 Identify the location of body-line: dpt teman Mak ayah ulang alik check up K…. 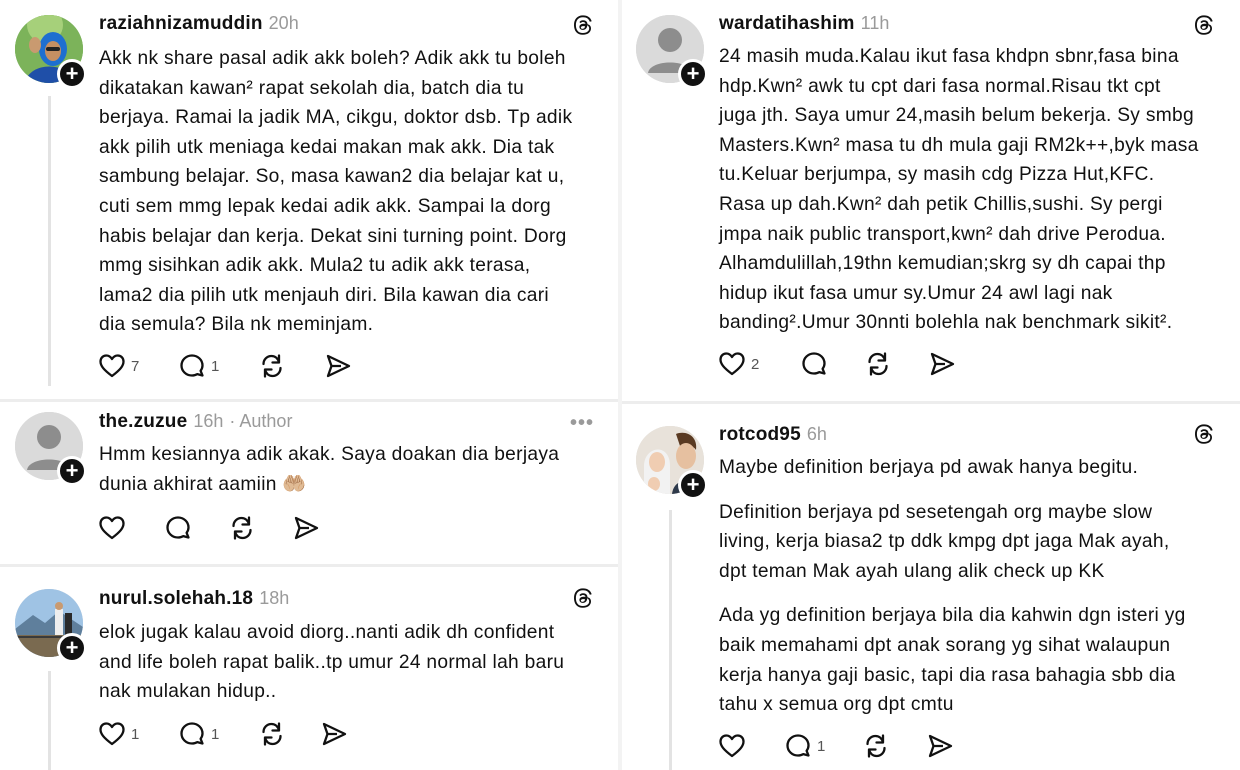
(912, 571).